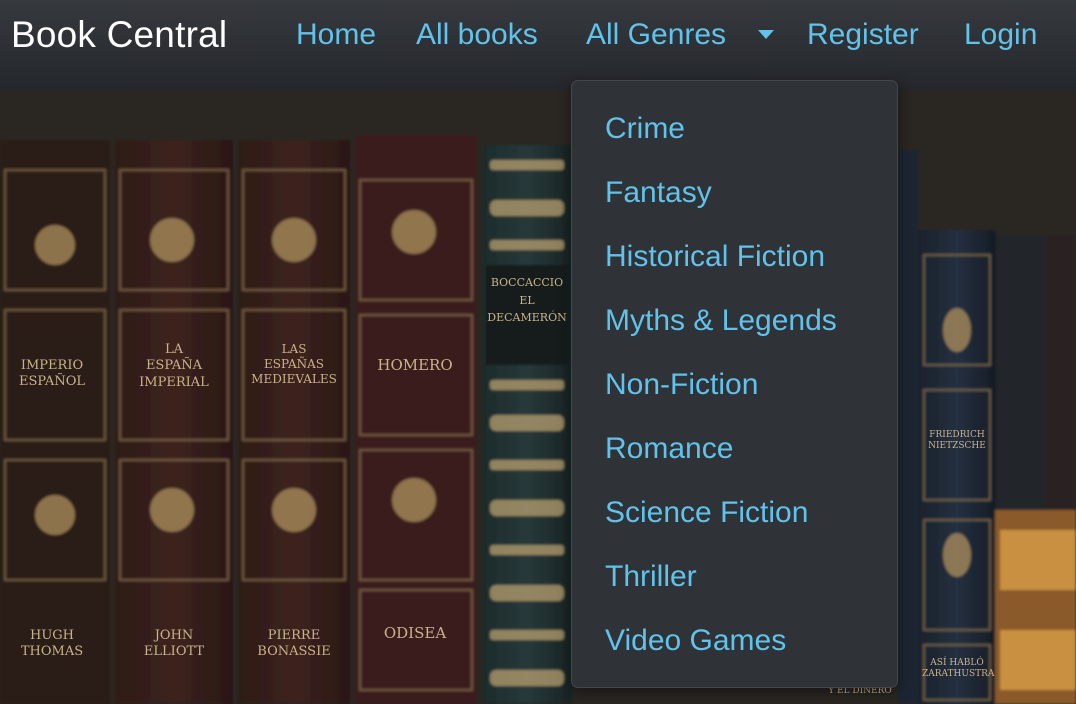  I want to click on book-spine-decameron: BOCCACCIO EL DECAMERÓN, so click(527, 300).